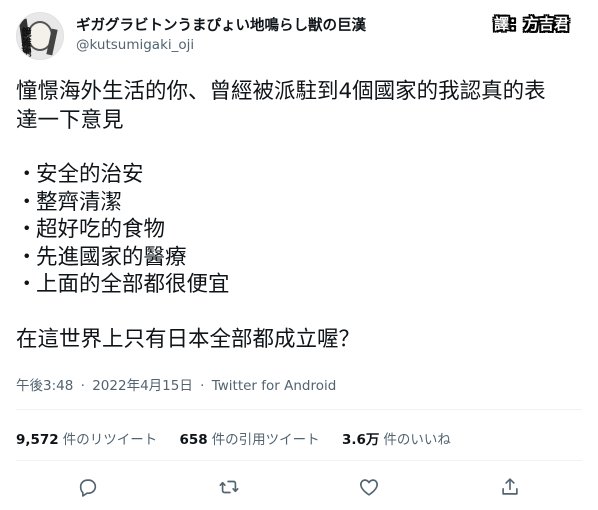  What do you see at coordinates (111, 257) in the screenshot?
I see `list-item-text: 先進國家的醫療` at bounding box center [111, 257].